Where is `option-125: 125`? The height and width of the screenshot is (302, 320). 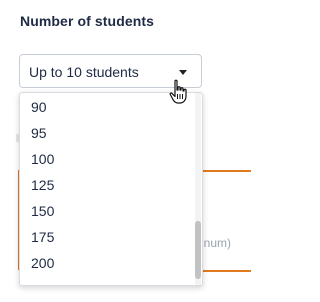
option-125: 125 is located at coordinates (42, 185).